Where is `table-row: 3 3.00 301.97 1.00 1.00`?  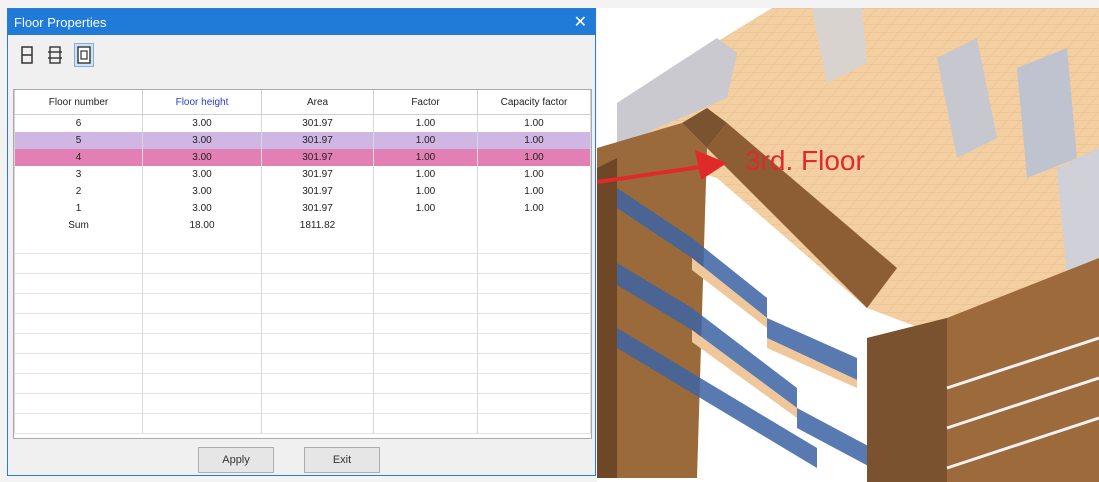 table-row: 3 3.00 301.97 1.00 1.00 is located at coordinates (302, 174).